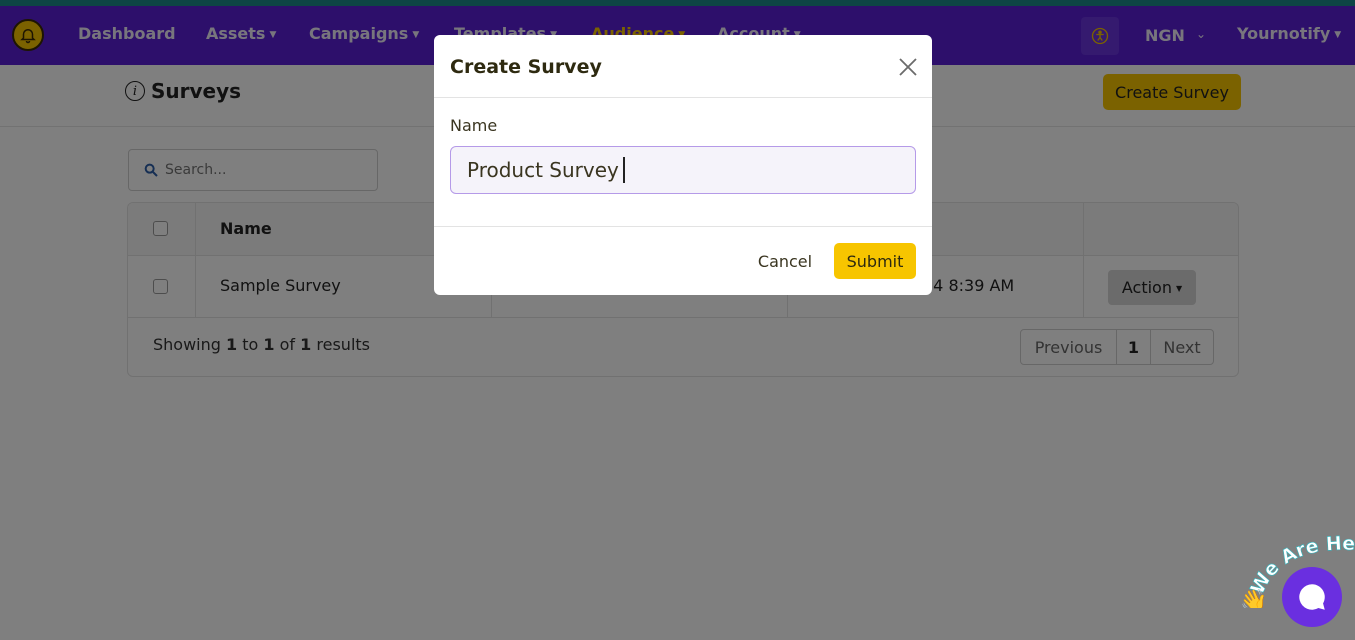  I want to click on cancel-button: Cancel, so click(785, 261).